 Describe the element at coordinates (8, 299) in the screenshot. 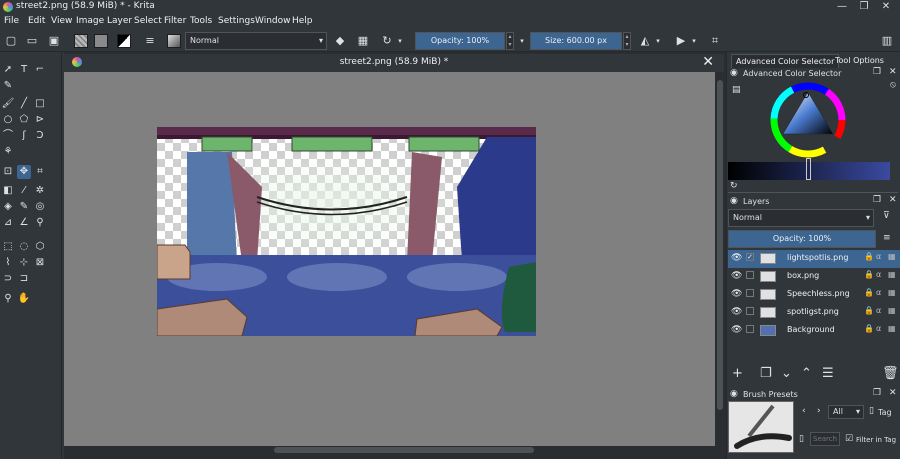

I see `zoom-tool-icon: ⚲` at that location.